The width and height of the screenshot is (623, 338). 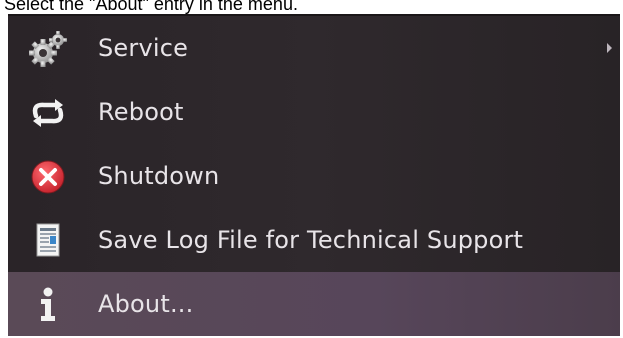 What do you see at coordinates (143, 48) in the screenshot?
I see `menu-item-label: Service` at bounding box center [143, 48].